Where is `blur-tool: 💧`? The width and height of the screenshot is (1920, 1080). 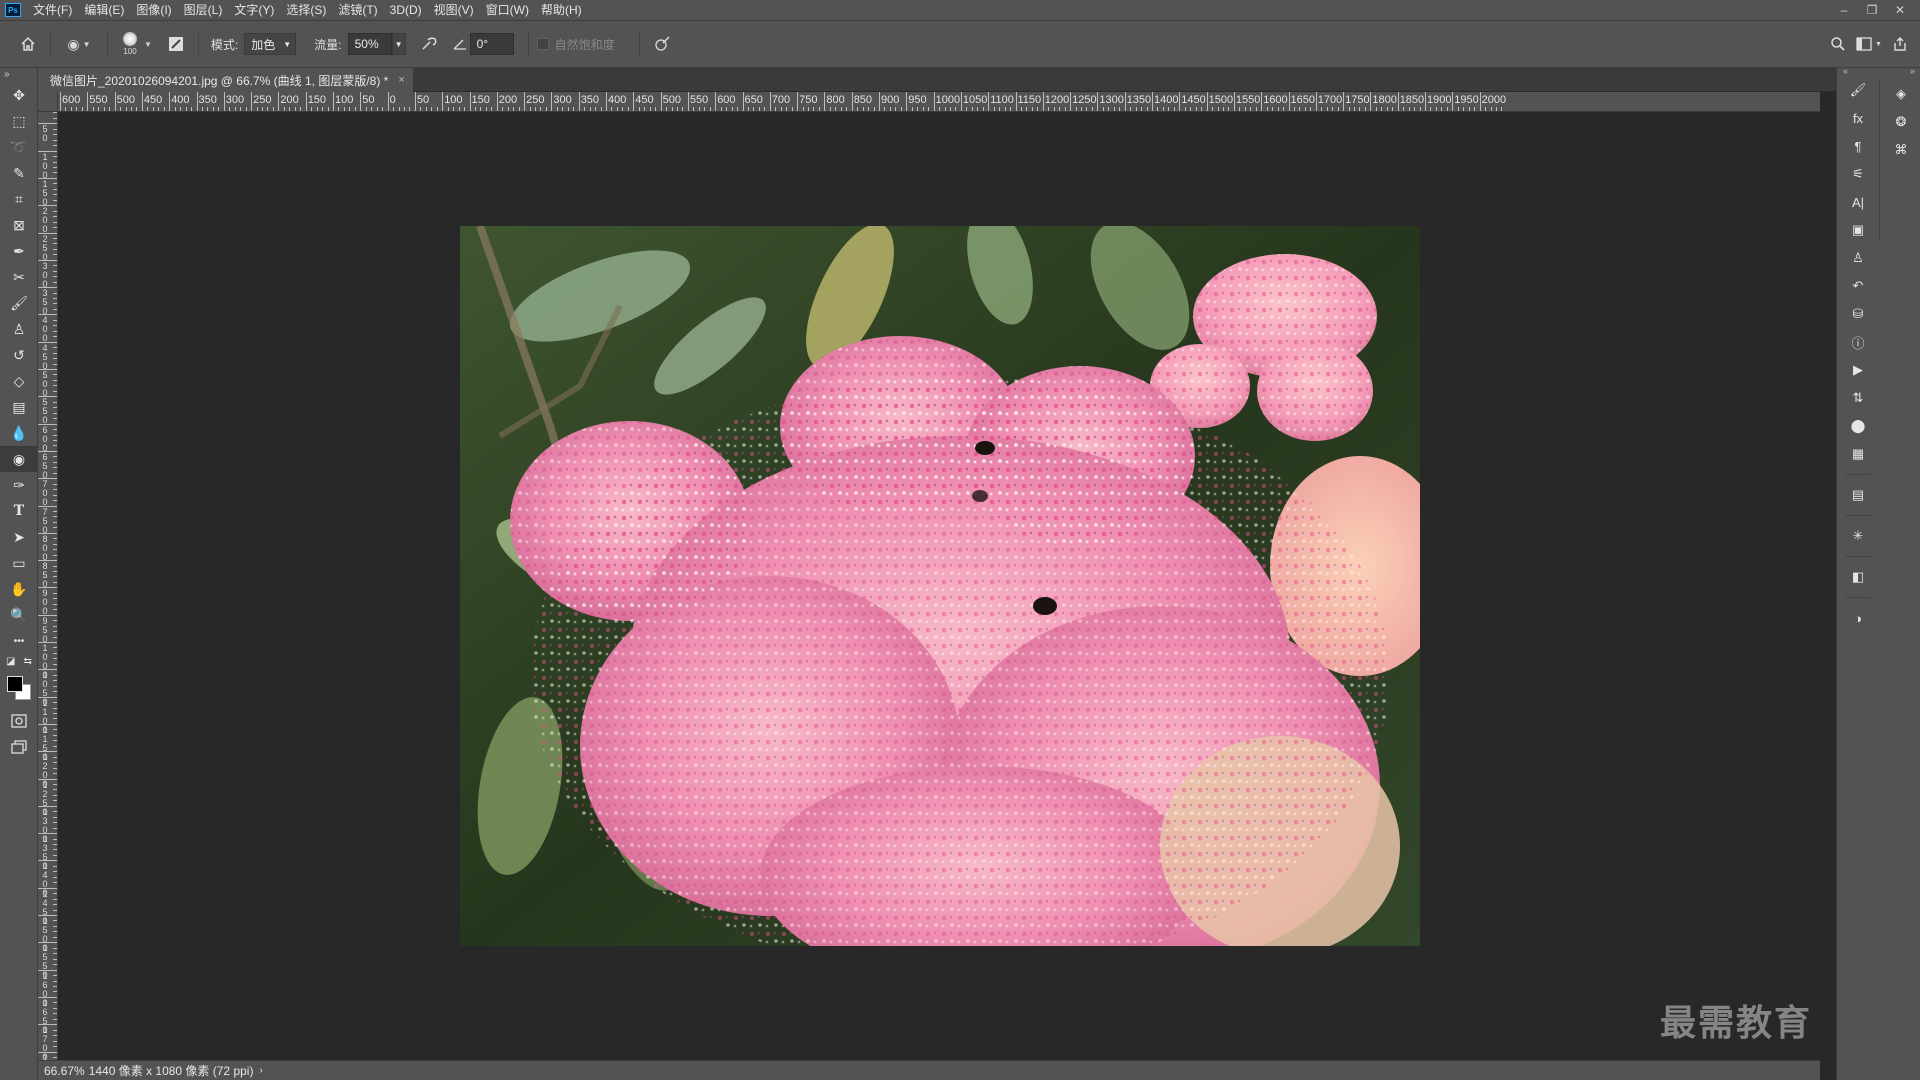 blur-tool: 💧 is located at coordinates (19, 433).